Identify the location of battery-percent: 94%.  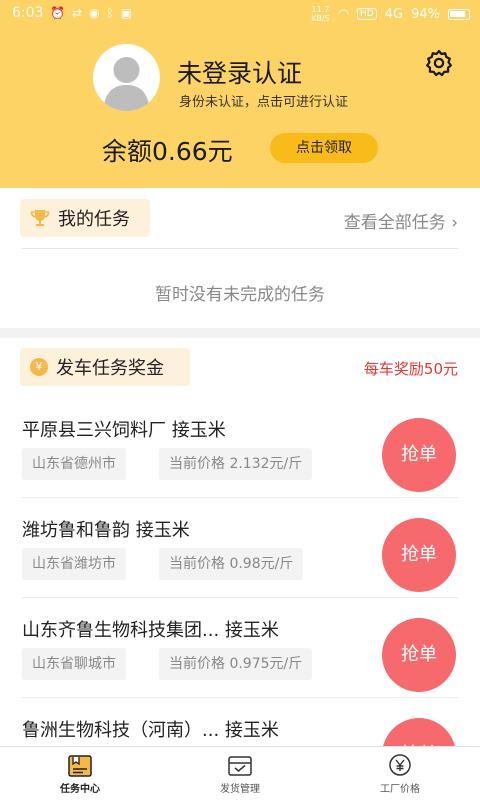
(425, 14).